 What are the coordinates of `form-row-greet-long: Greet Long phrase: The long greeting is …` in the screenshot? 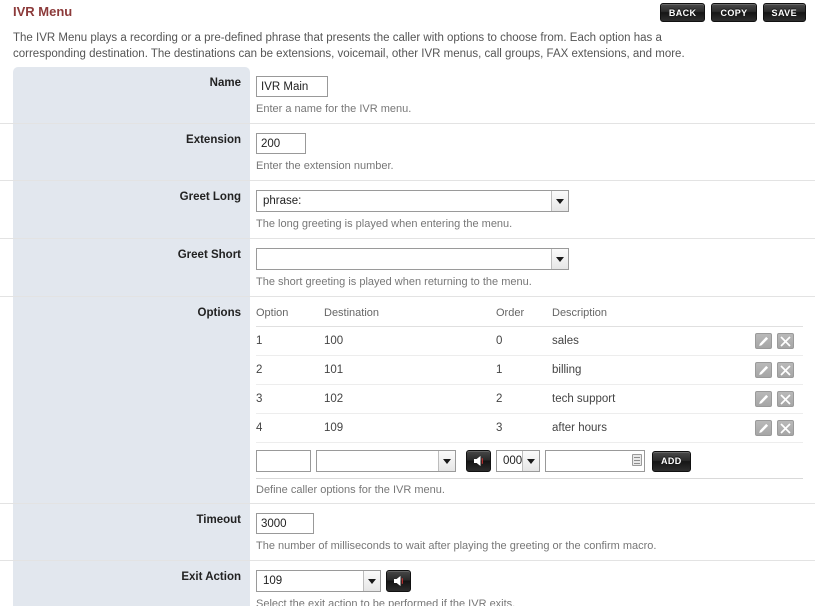 It's located at (407, 210).